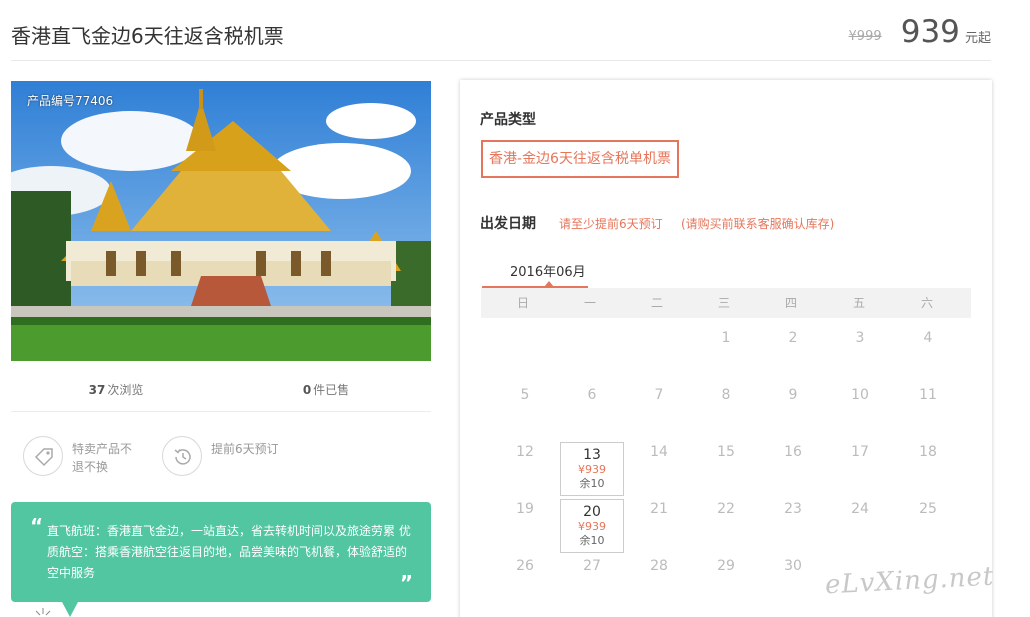 The width and height of the screenshot is (1030, 617). I want to click on calendar-day-13: 13 ¥939 余10, so click(592, 469).